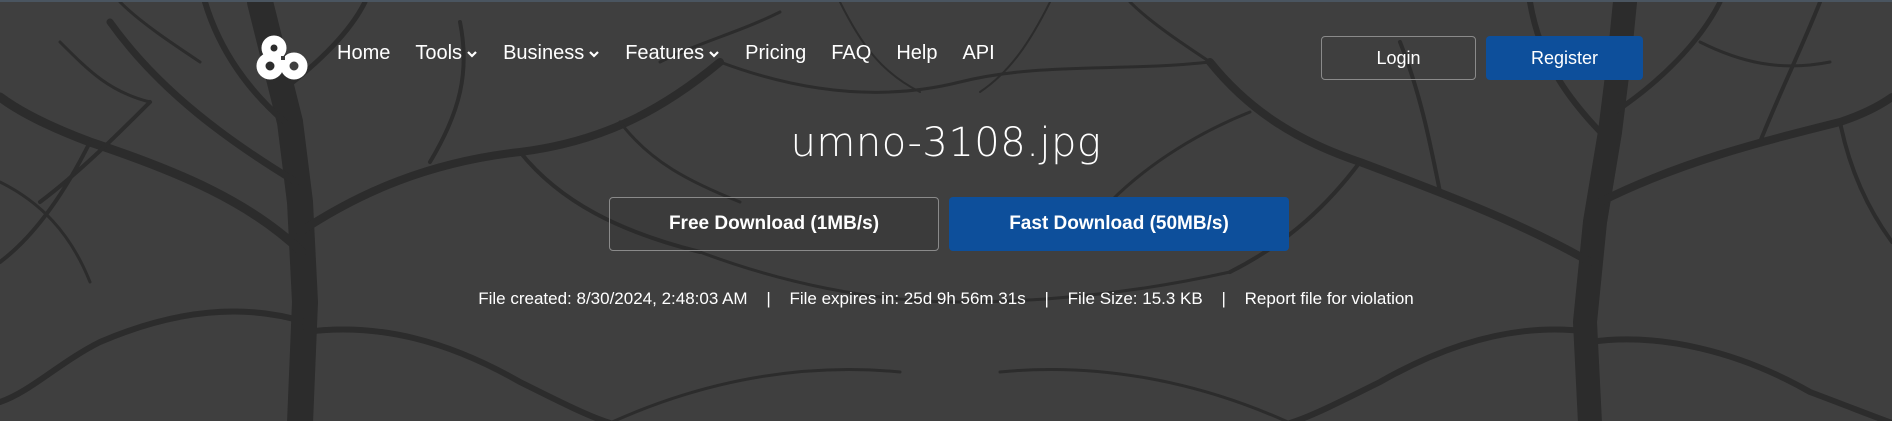 Image resolution: width=1892 pixels, height=421 pixels. I want to click on login-button: Login, so click(1398, 58).